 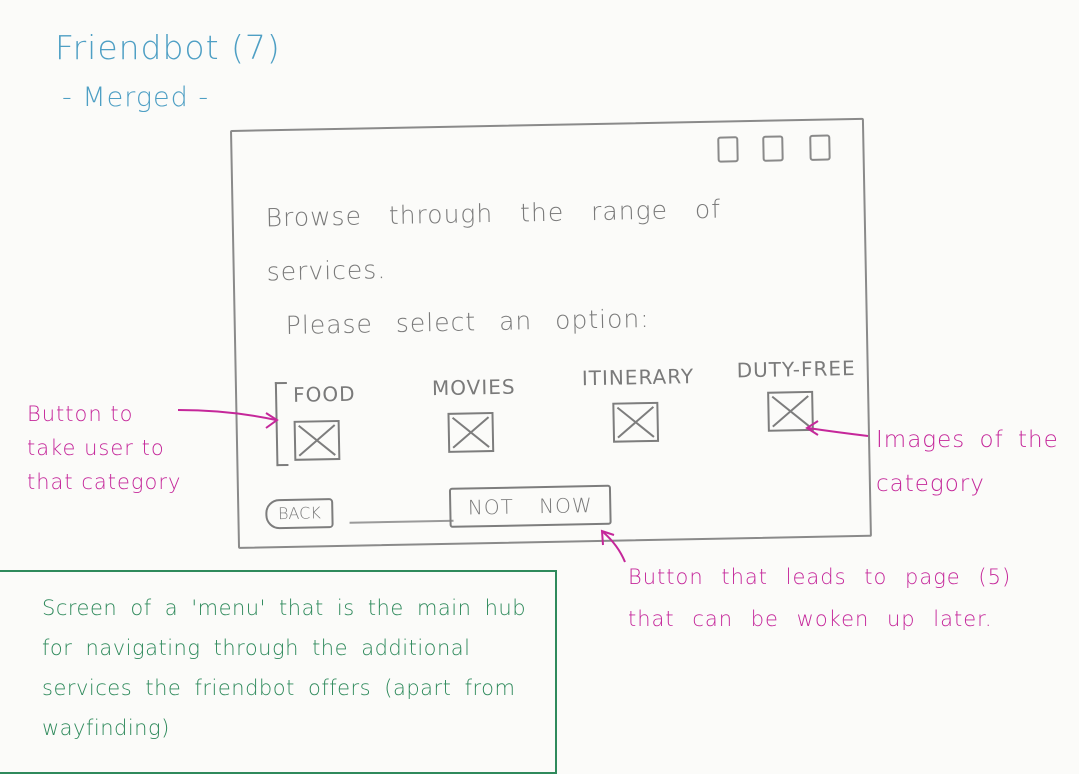 What do you see at coordinates (820, 147) in the screenshot?
I see `window-close-icon` at bounding box center [820, 147].